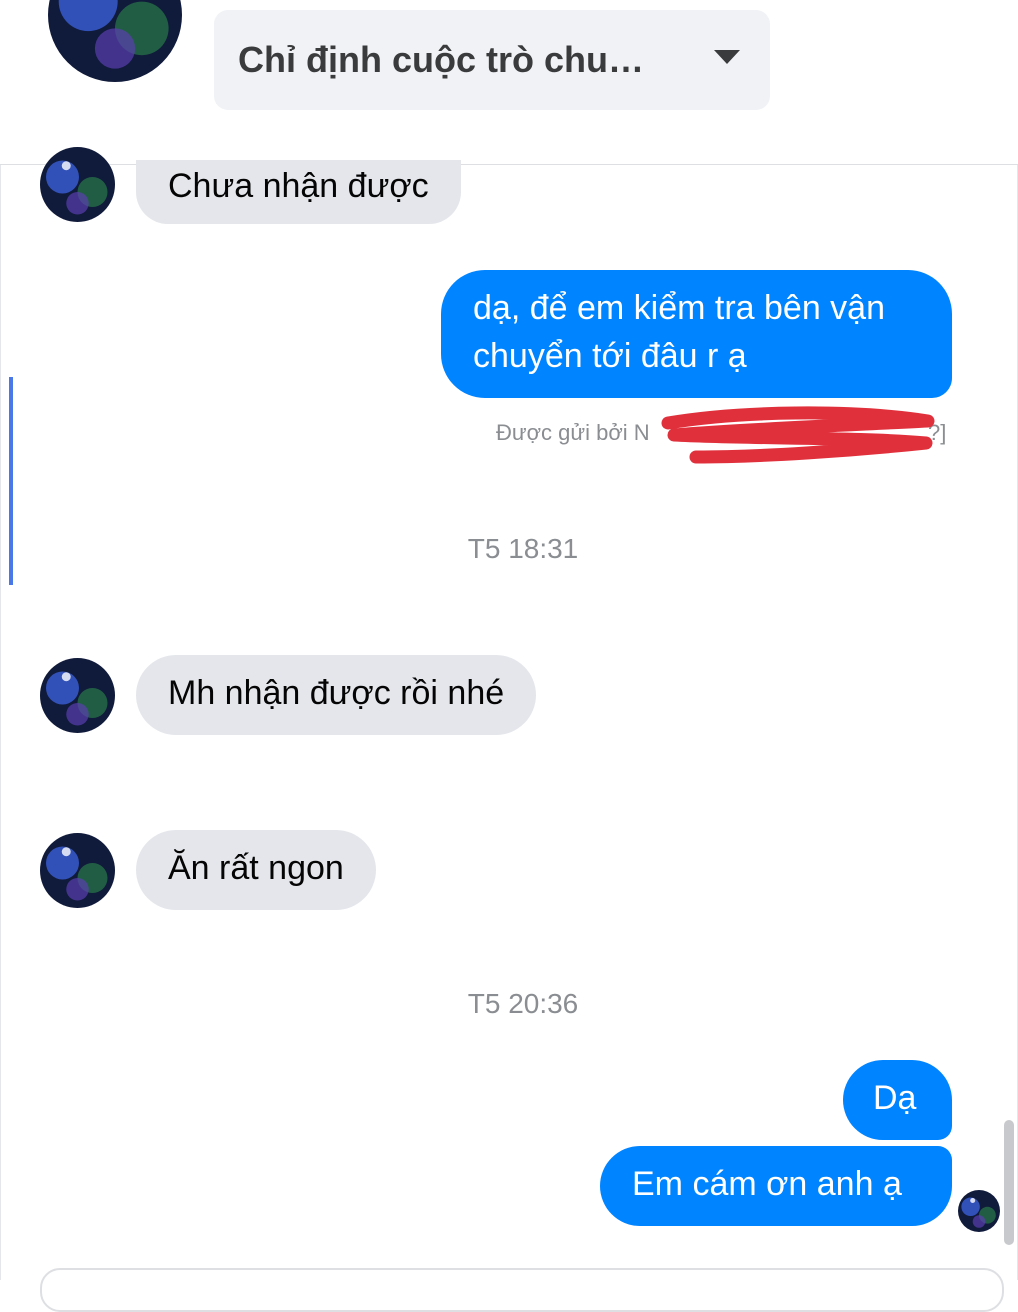 The image size is (1018, 1312). What do you see at coordinates (573, 432) in the screenshot?
I see `sent-by-label: Được gửi bởi N` at bounding box center [573, 432].